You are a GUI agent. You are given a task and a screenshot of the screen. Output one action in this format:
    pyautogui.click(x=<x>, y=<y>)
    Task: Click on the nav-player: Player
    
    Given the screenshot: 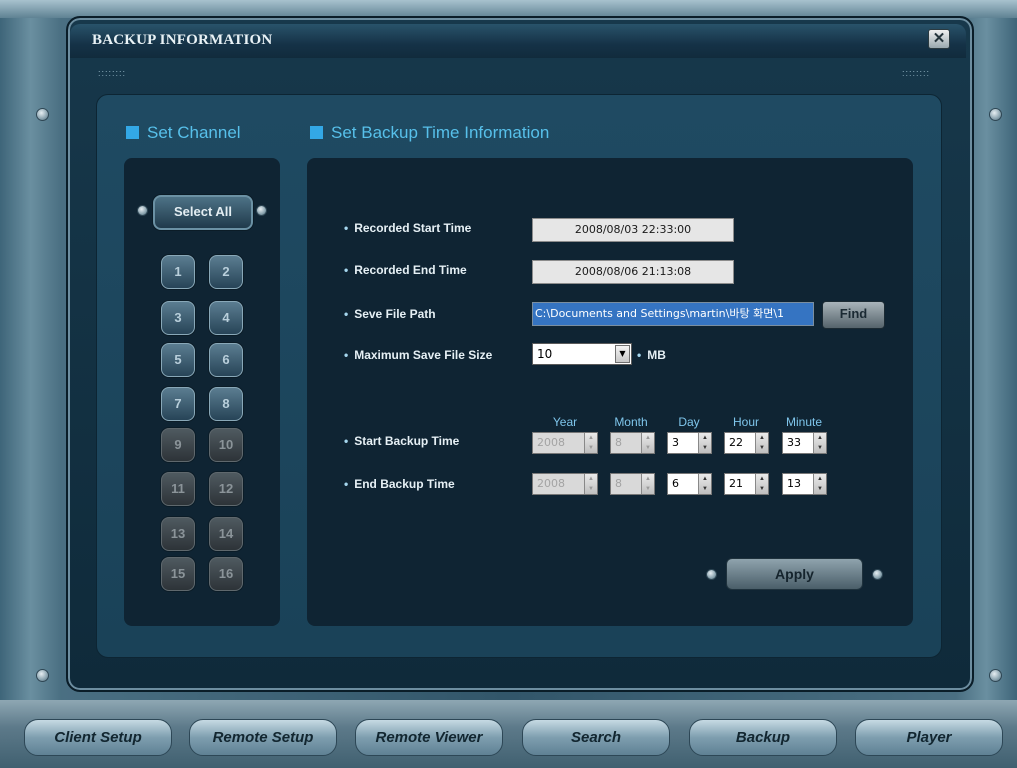 What is the action you would take?
    pyautogui.click(x=929, y=737)
    